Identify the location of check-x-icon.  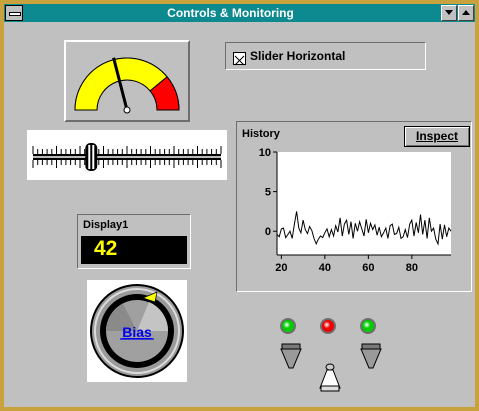
(239, 60).